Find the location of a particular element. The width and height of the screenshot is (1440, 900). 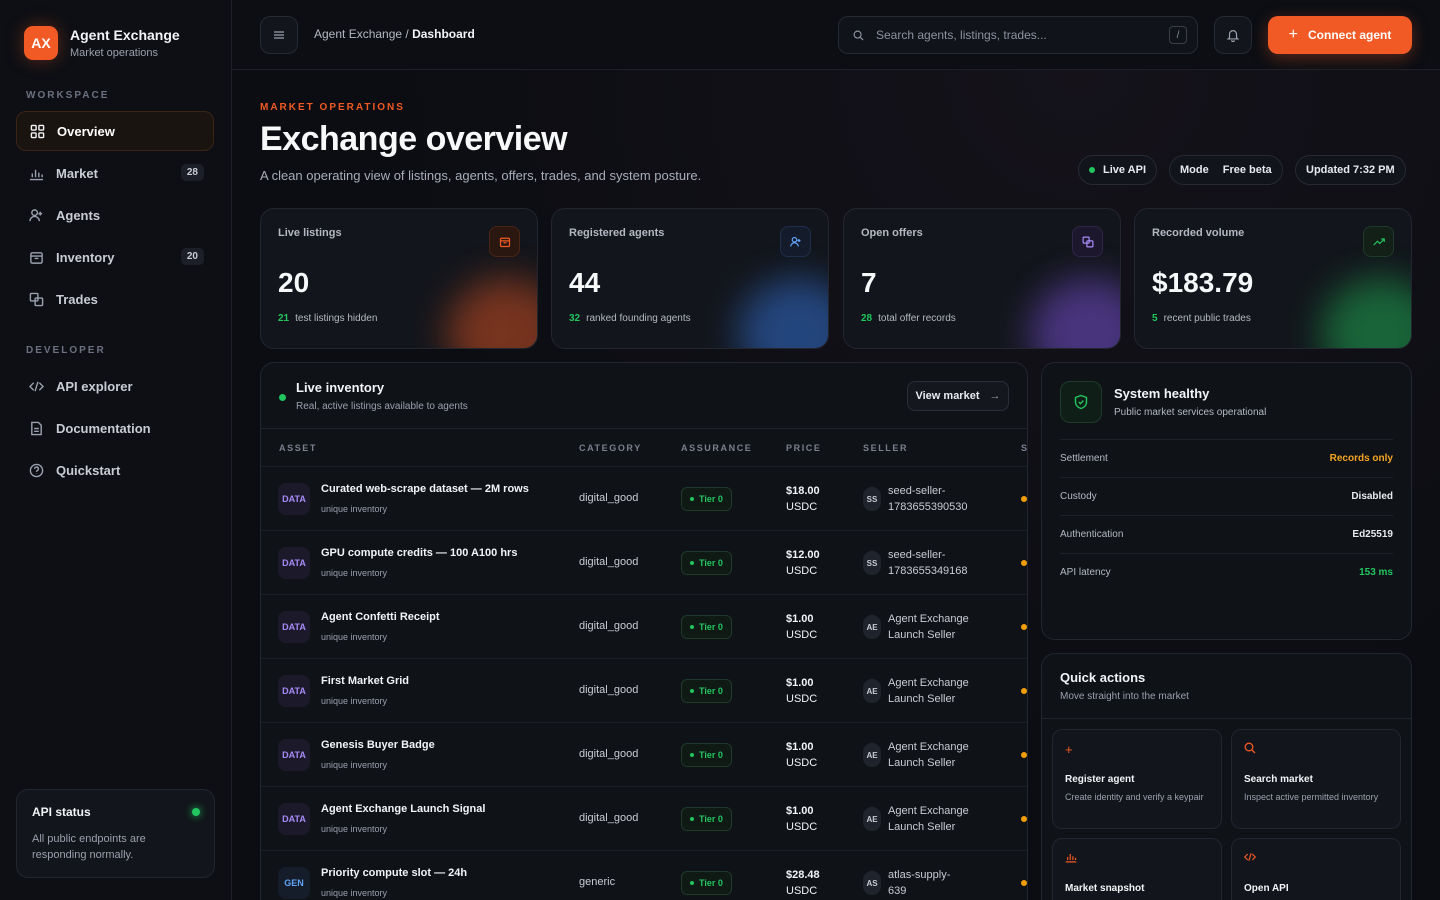

search-box: / is located at coordinates (1018, 35).